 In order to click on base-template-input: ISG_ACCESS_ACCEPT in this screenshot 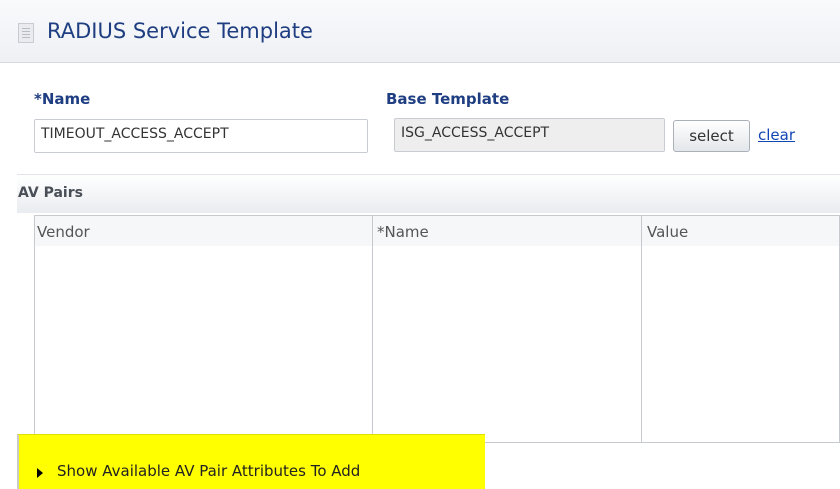, I will do `click(529, 135)`.